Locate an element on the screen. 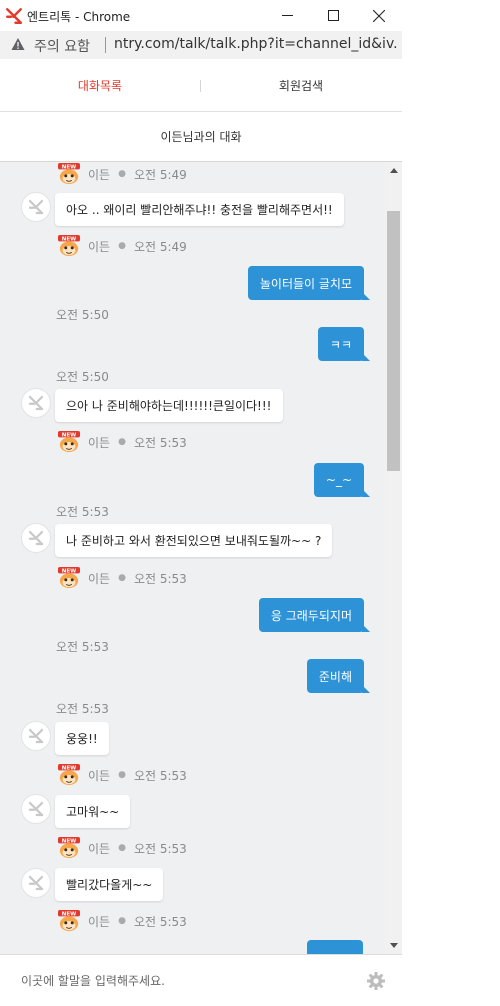 The height and width of the screenshot is (1006, 500). close-icon is located at coordinates (379, 15).